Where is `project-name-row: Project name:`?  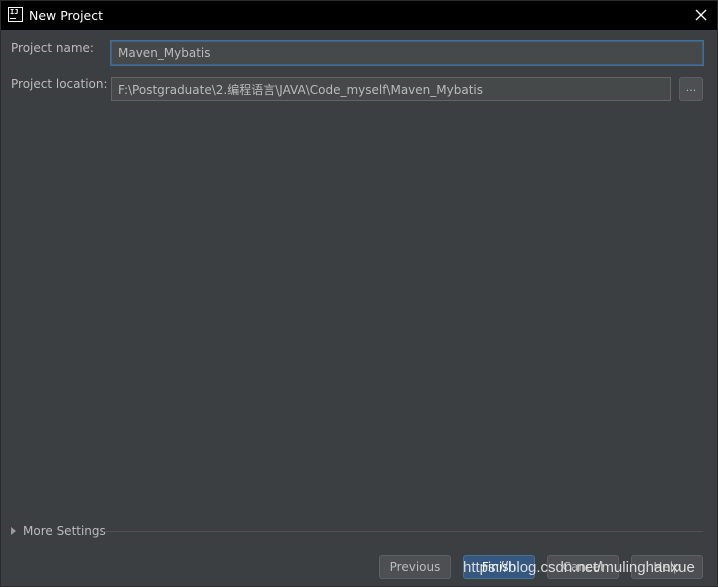 project-name-row: Project name: is located at coordinates (61, 48).